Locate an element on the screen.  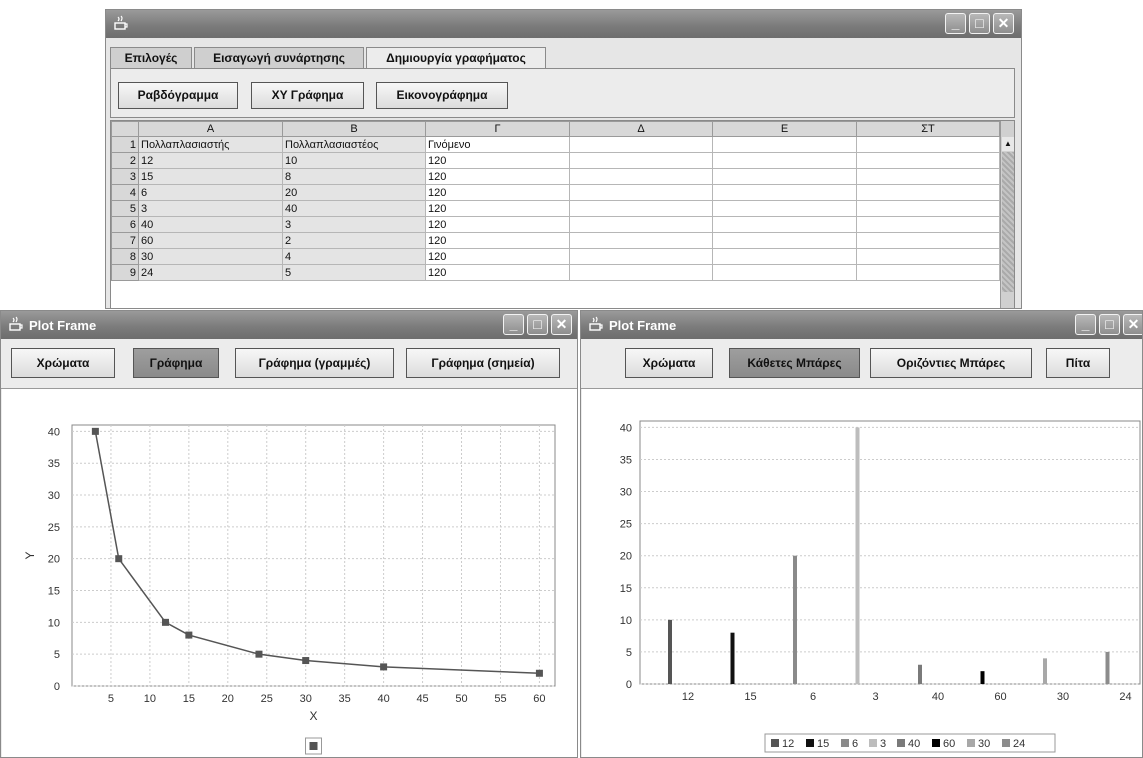
table-cell: Πολλαπλασιαστέος is located at coordinates (354, 144).